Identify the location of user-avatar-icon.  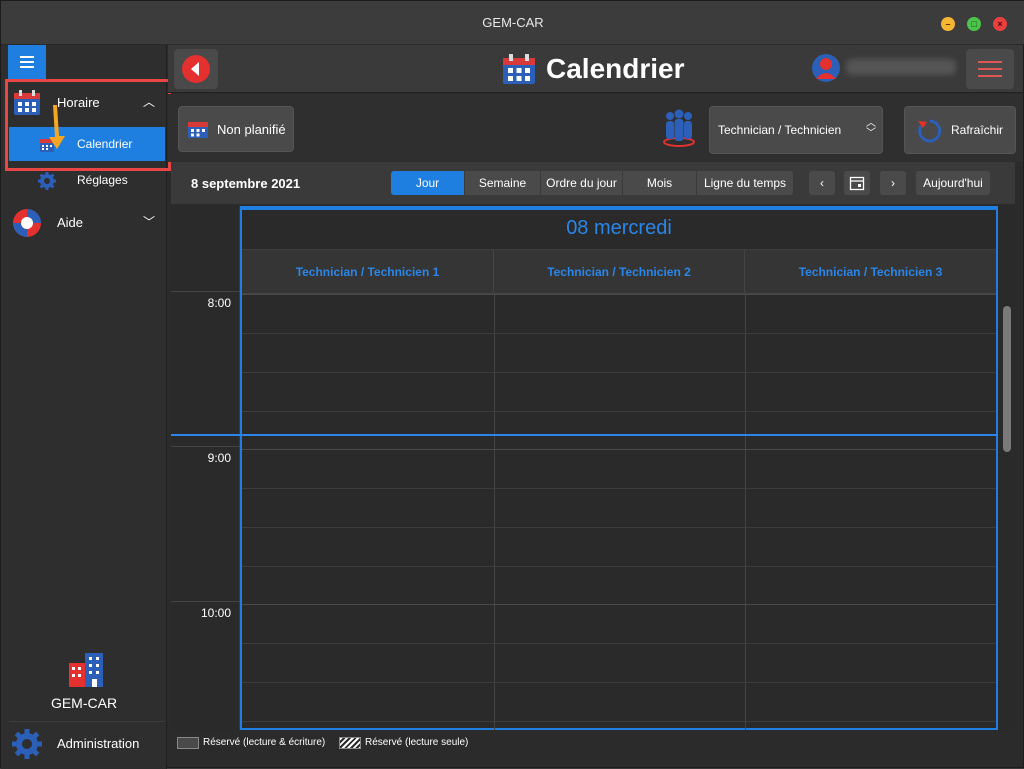
(826, 68).